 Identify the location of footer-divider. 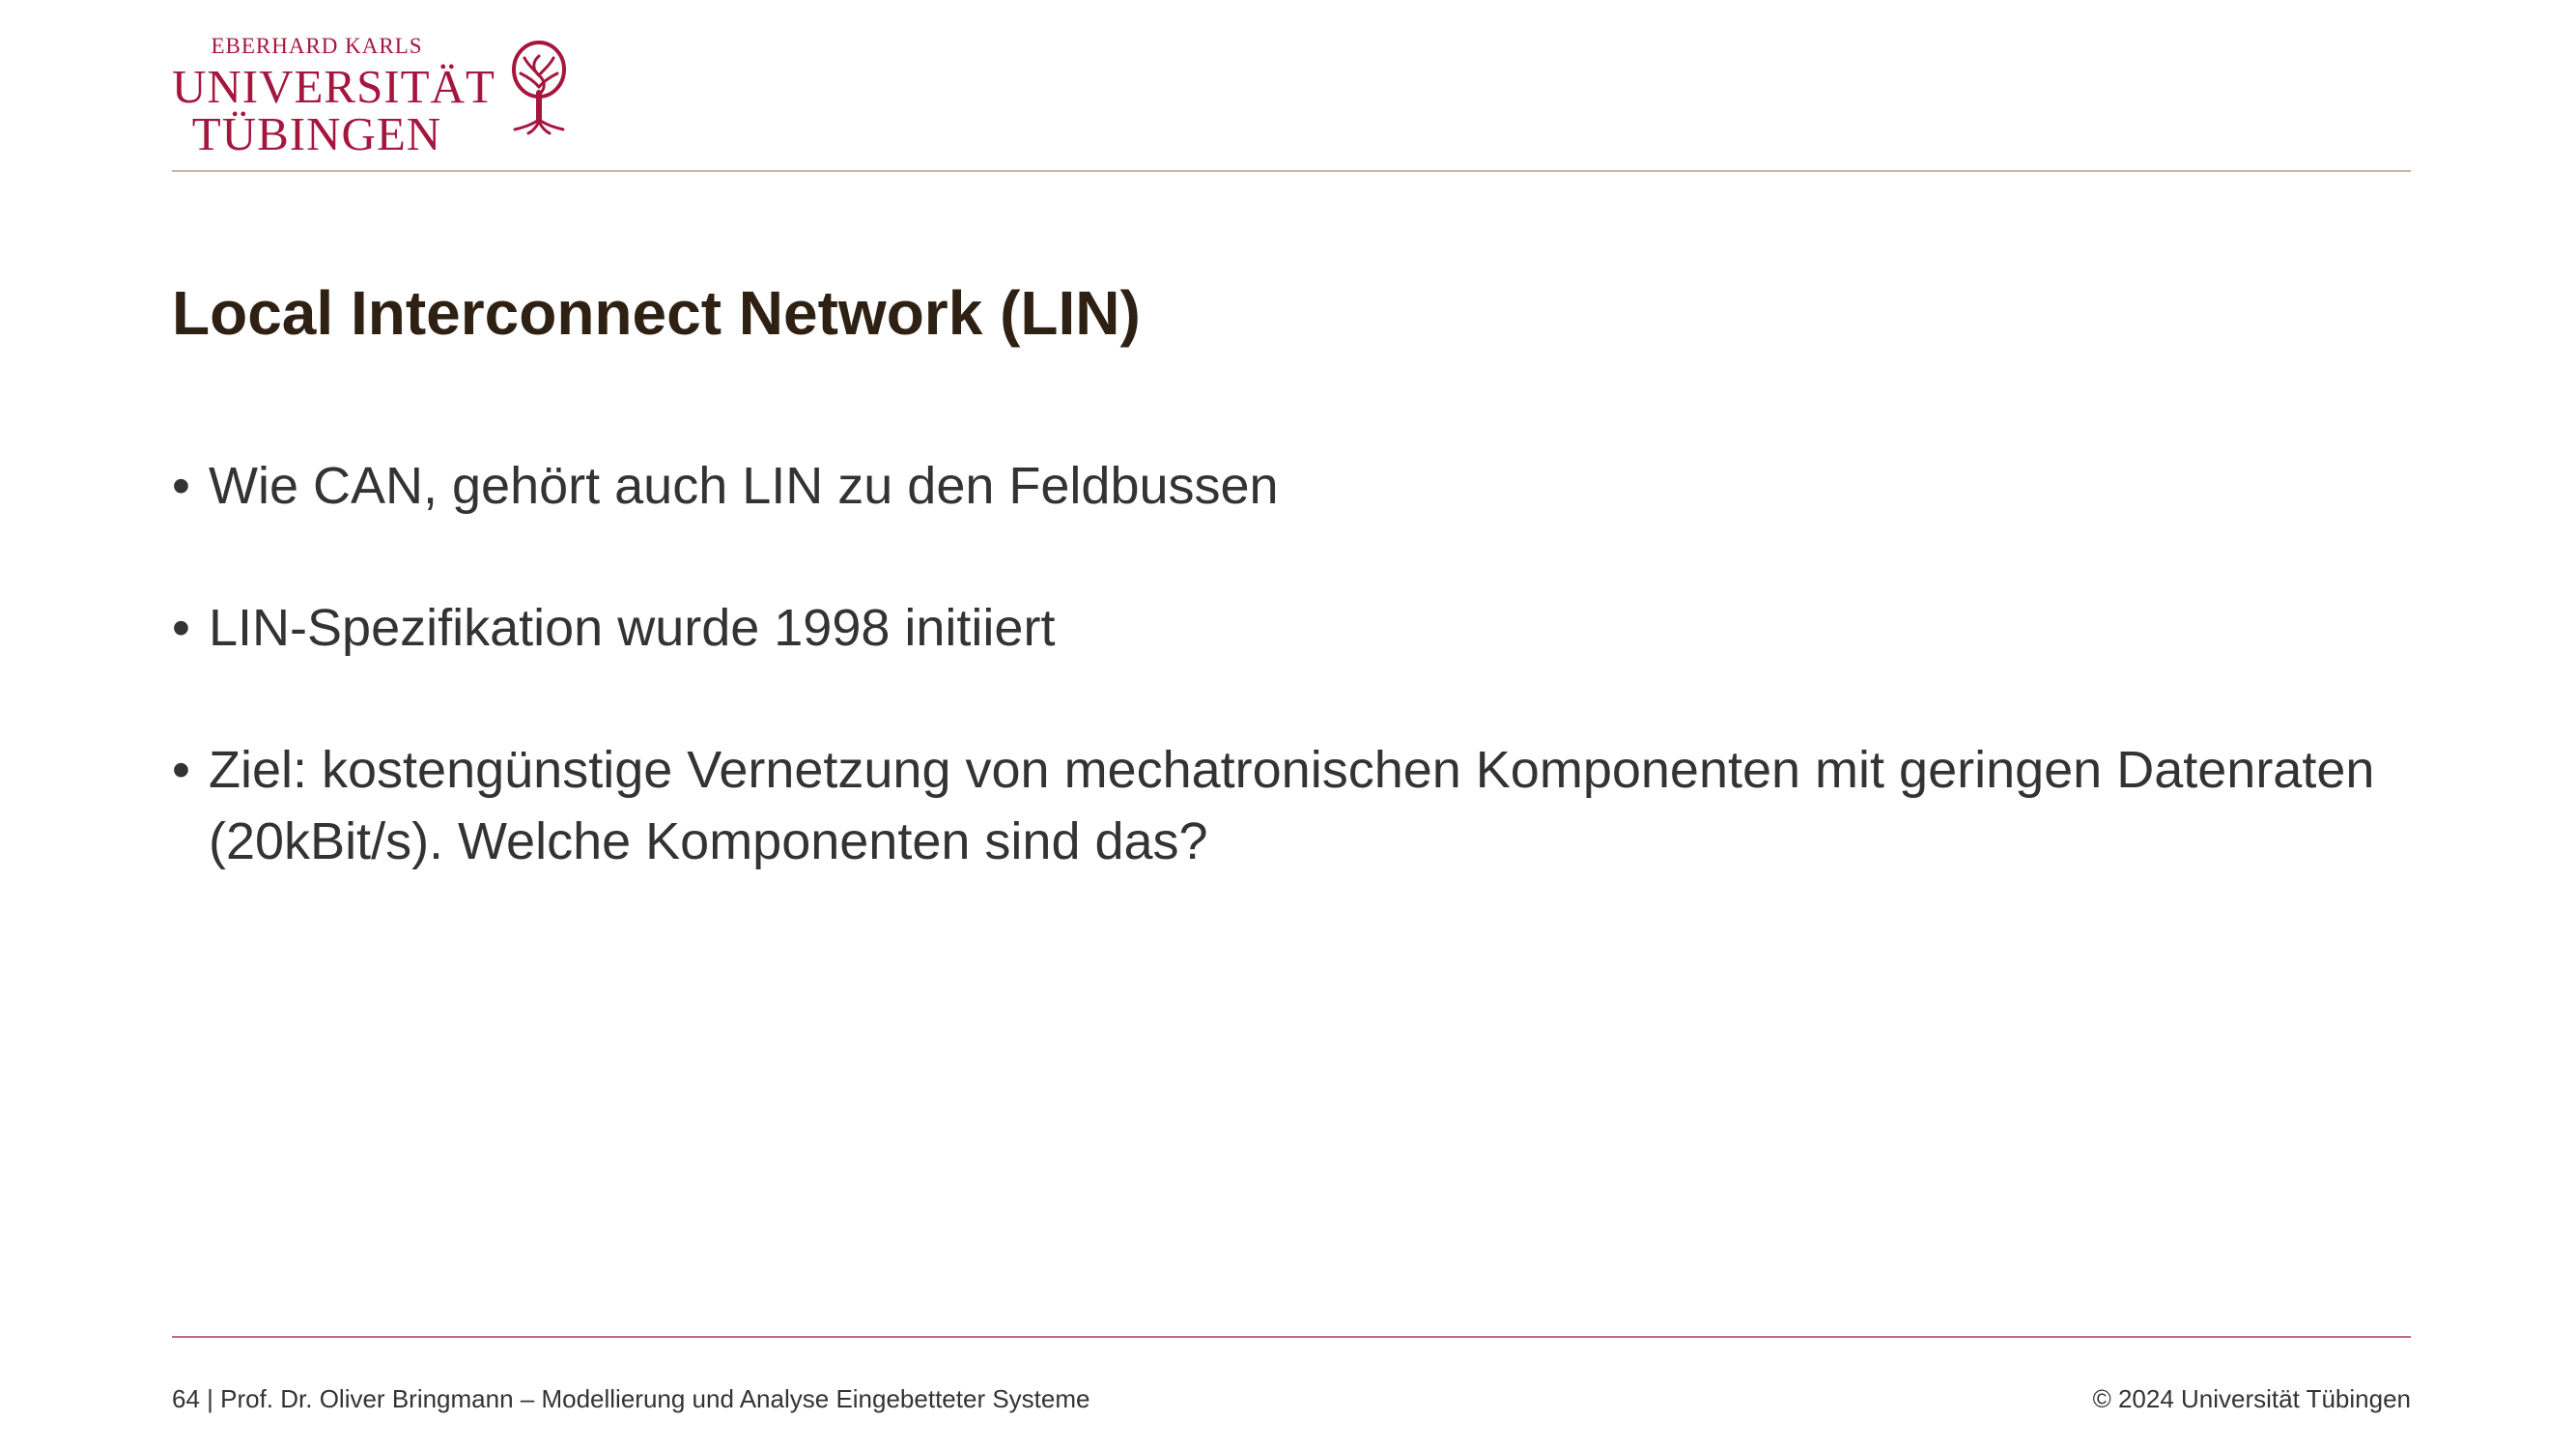
(1291, 1337).